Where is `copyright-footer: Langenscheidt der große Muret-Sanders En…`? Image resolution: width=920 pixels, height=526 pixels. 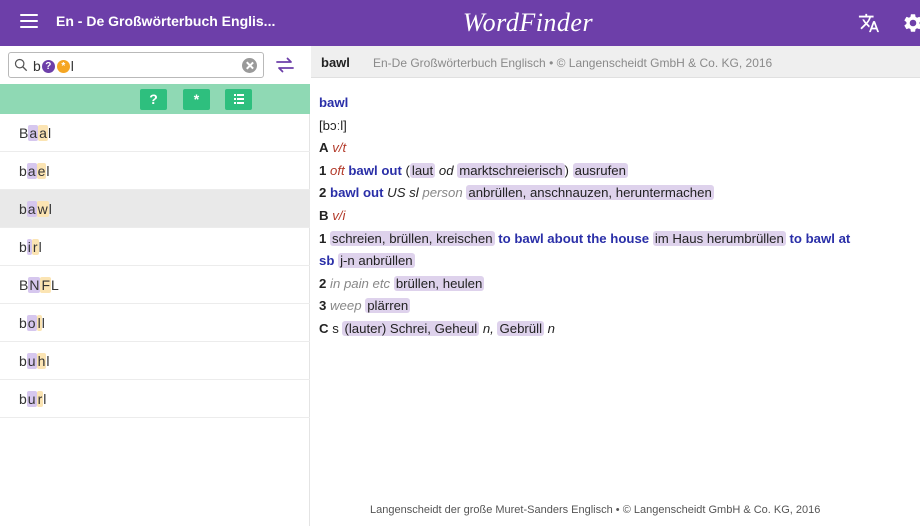 copyright-footer: Langenscheidt der große Muret-Sanders En… is located at coordinates (595, 510).